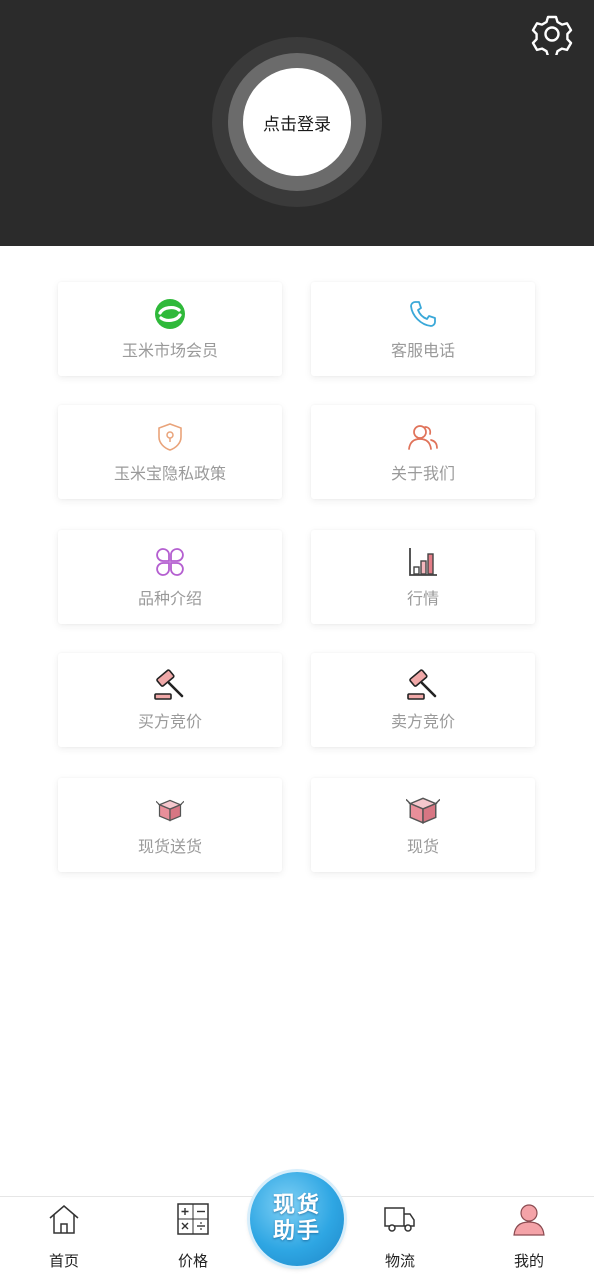  What do you see at coordinates (422, 846) in the screenshot?
I see `menu-label: 现货` at bounding box center [422, 846].